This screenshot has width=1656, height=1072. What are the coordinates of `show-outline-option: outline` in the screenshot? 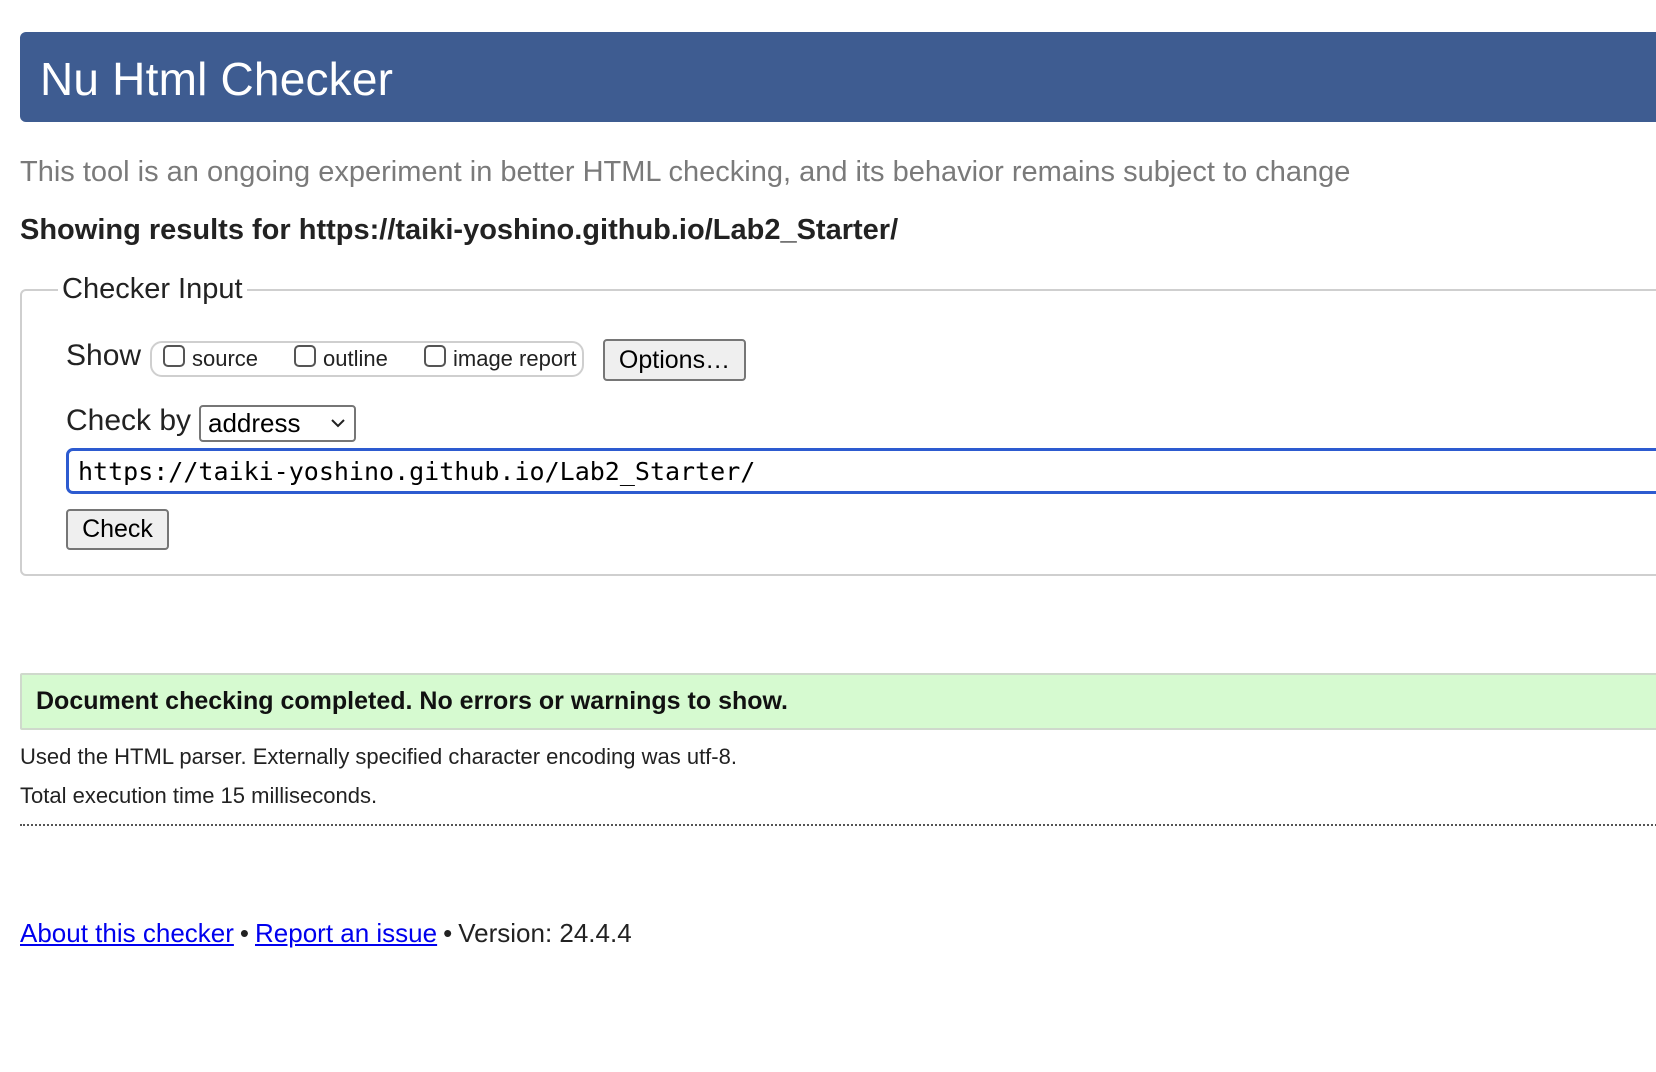 It's located at (341, 359).